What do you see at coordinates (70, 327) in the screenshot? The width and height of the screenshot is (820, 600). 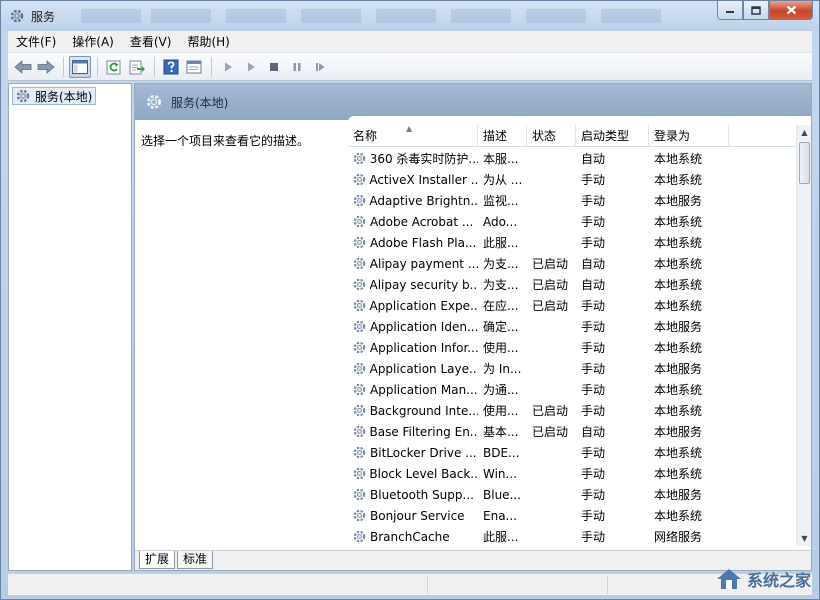 I see `console-tree: 服务(本地)` at bounding box center [70, 327].